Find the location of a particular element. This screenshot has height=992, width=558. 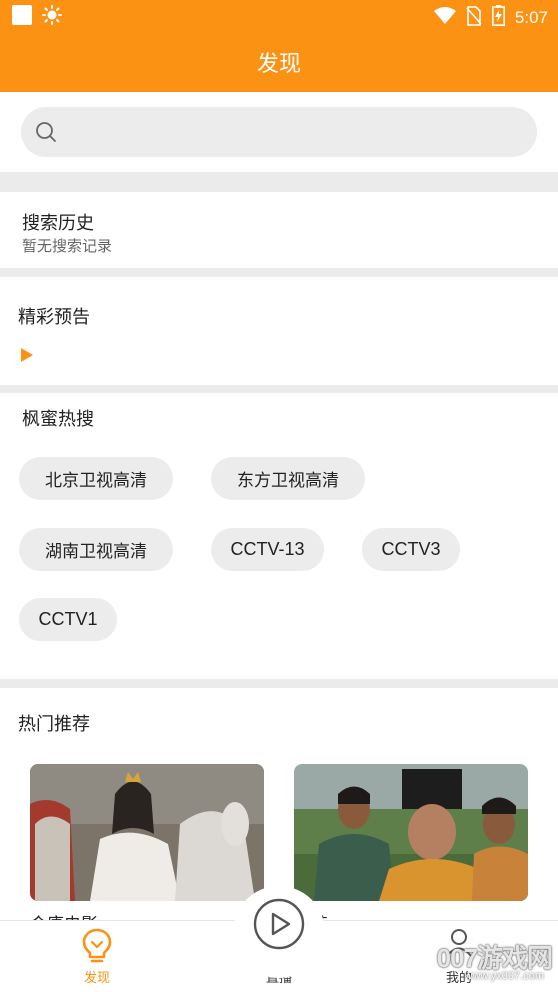

wifi-icon is located at coordinates (444, 17).